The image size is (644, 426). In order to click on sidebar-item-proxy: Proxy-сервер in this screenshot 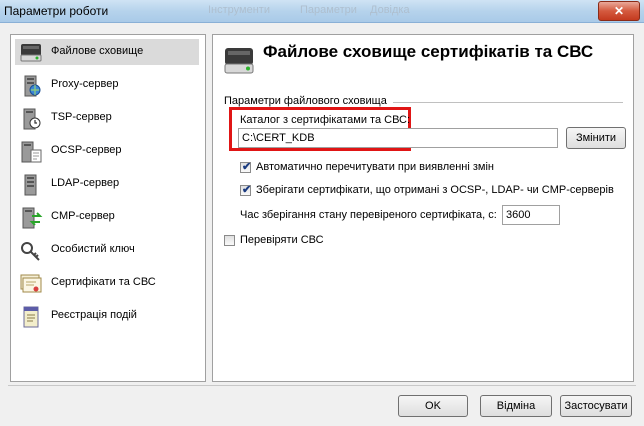, I will do `click(107, 85)`.